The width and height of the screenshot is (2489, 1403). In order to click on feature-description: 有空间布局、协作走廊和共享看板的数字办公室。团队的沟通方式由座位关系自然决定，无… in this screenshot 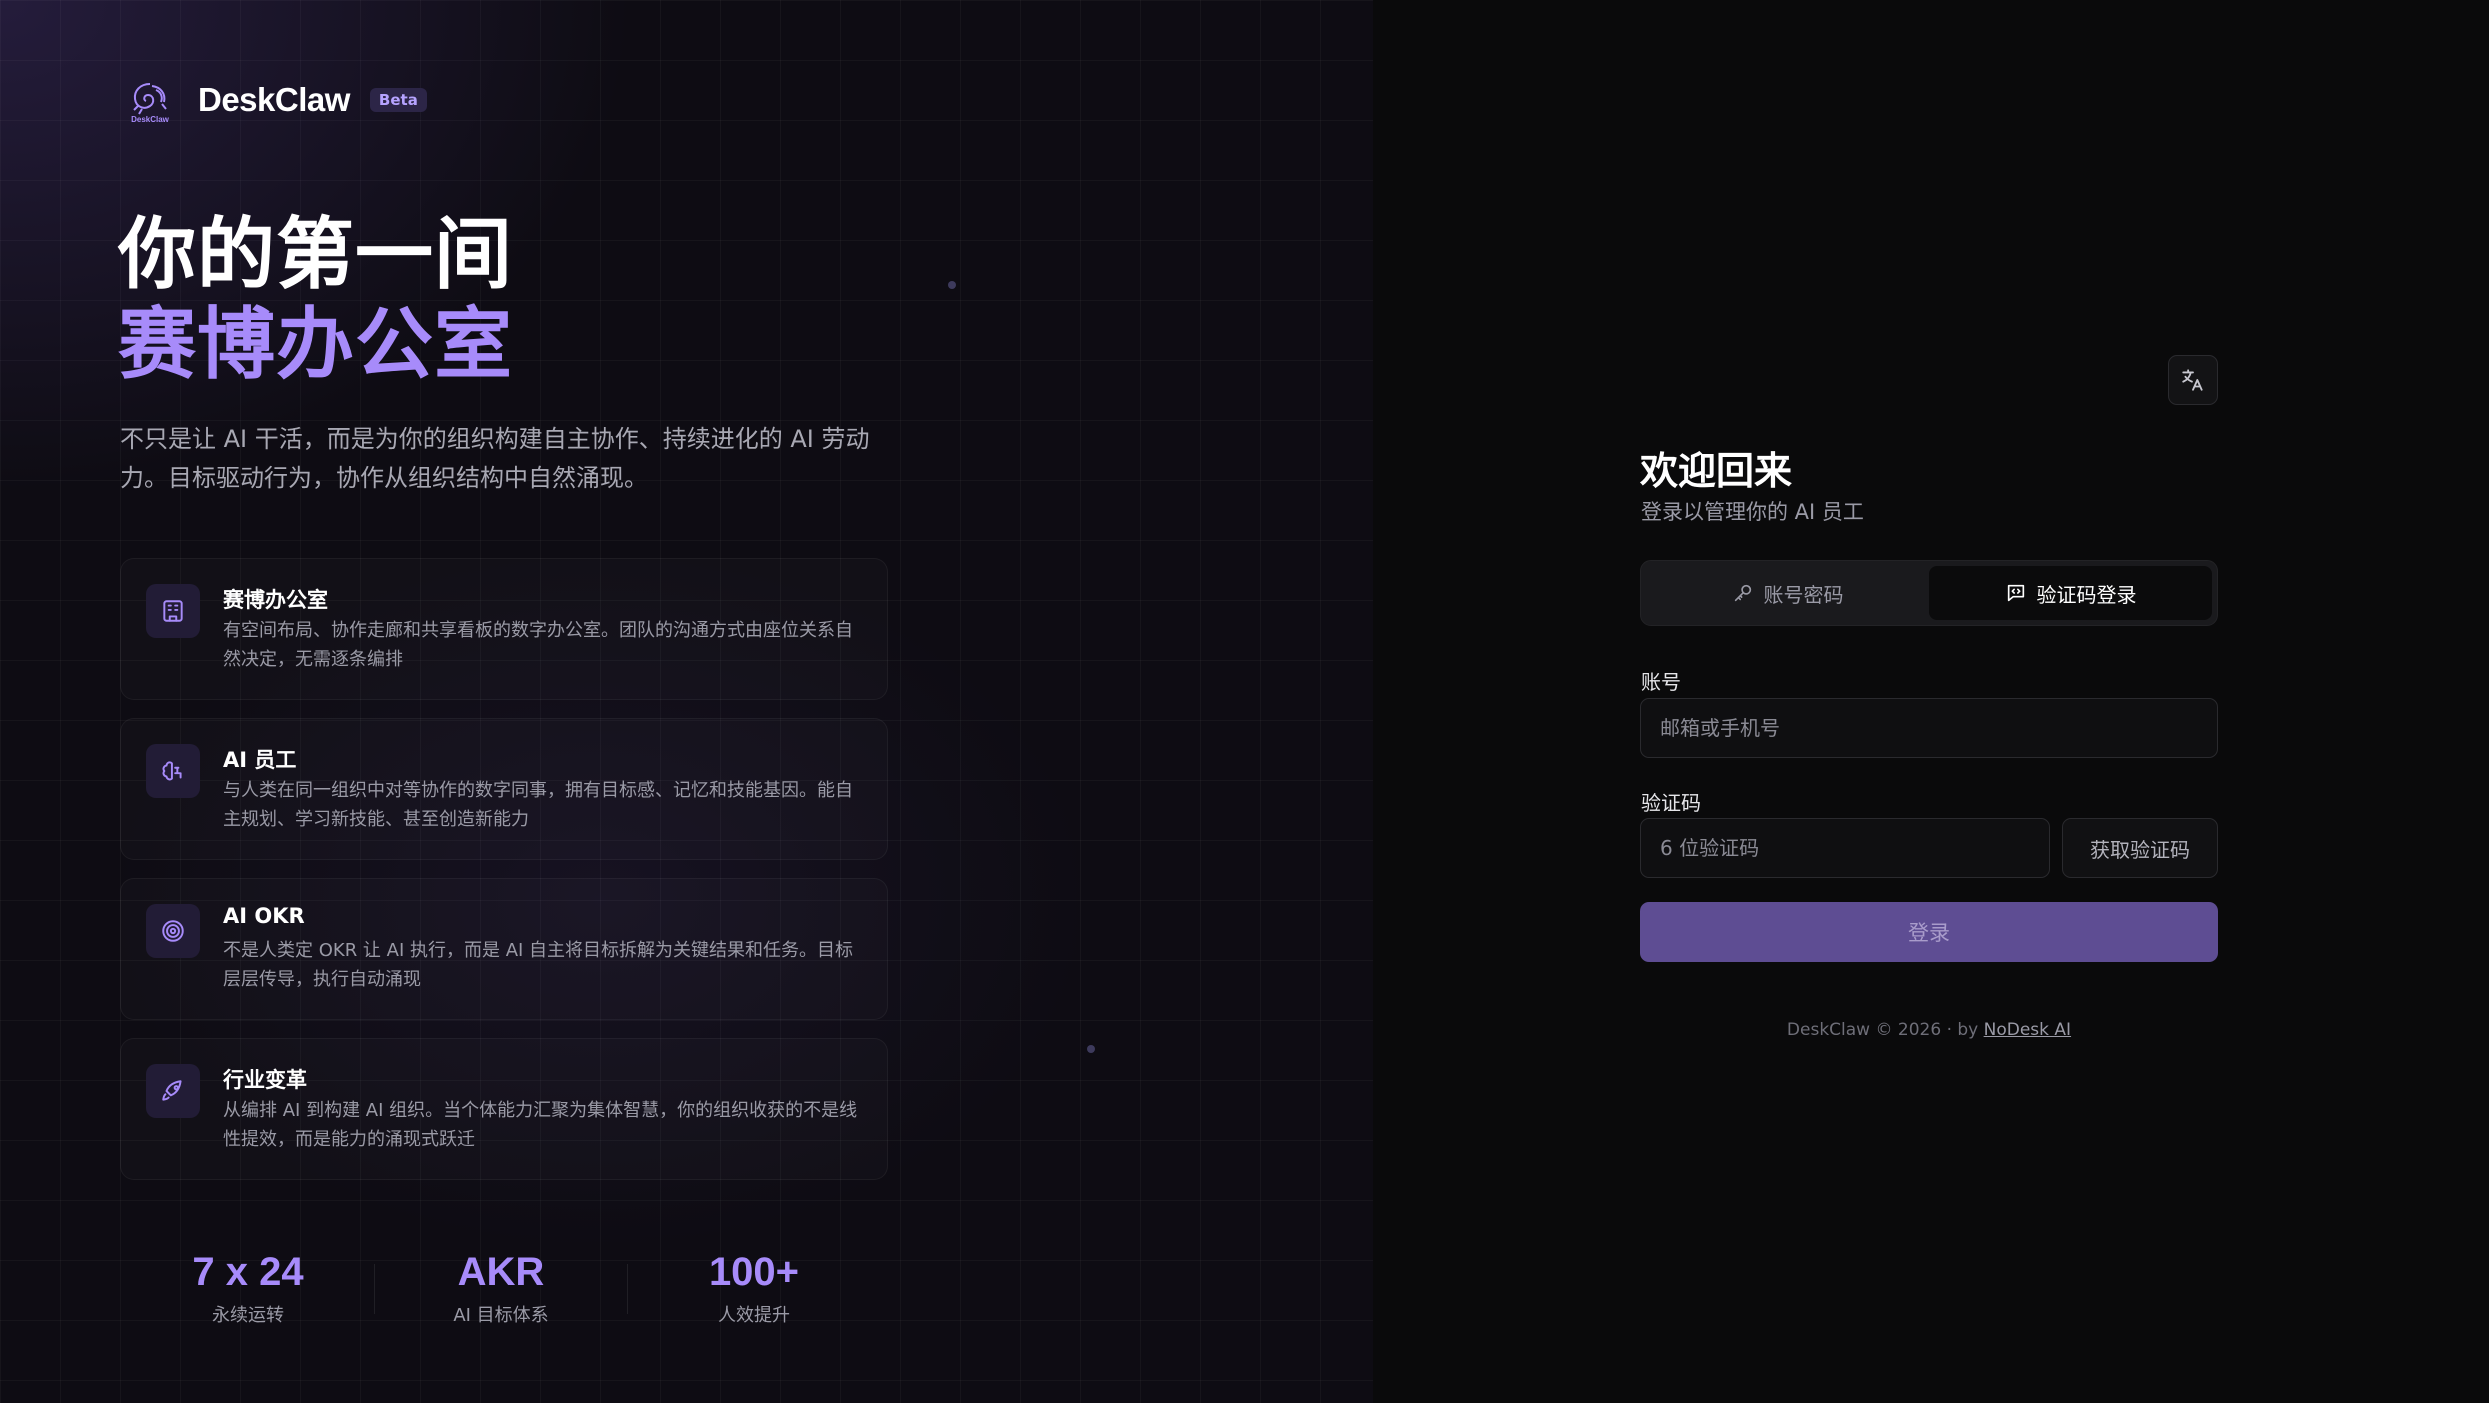, I will do `click(538, 645)`.